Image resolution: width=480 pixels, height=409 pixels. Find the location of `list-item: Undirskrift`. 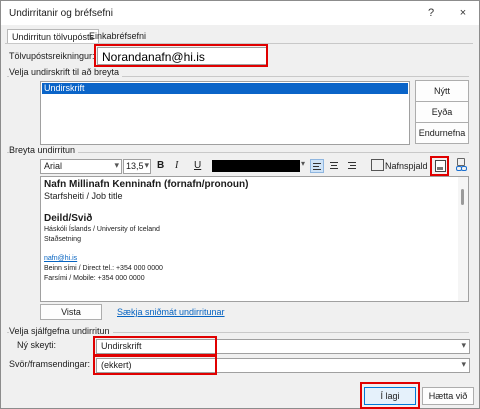

list-item: Undirskrift is located at coordinates (225, 88).